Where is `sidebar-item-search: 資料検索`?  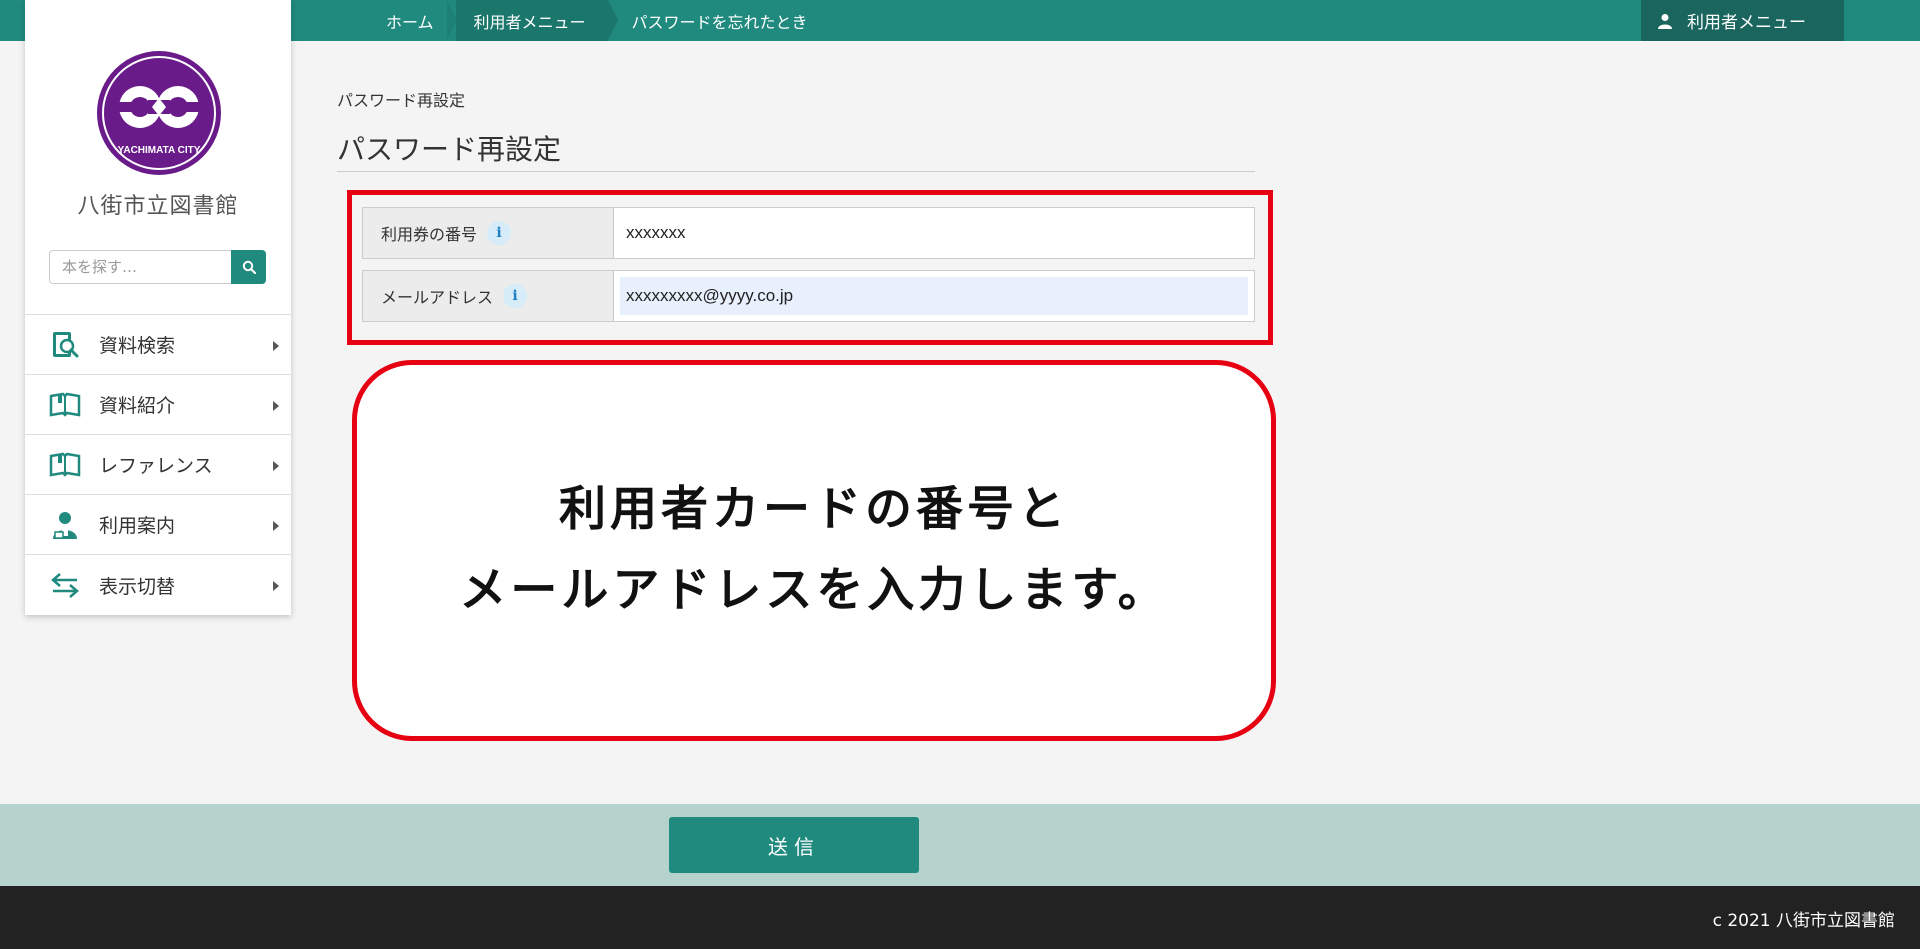
sidebar-item-search: 資料検索 is located at coordinates (158, 345).